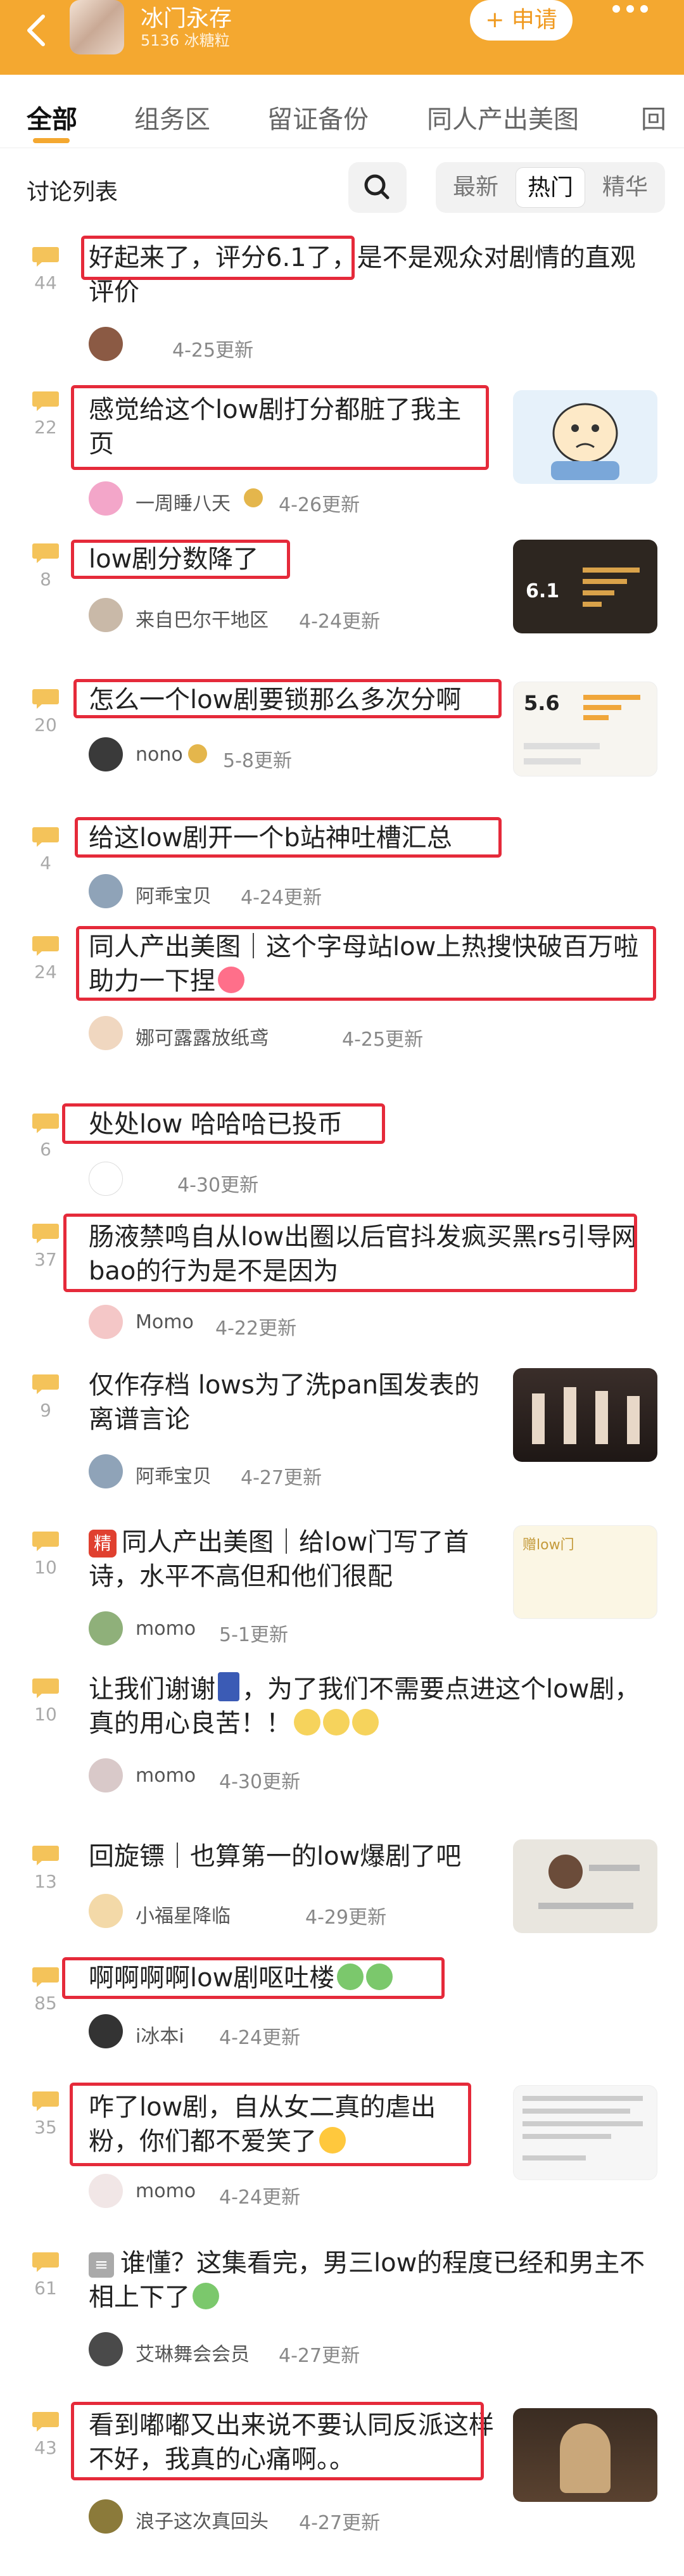 Image resolution: width=684 pixels, height=2576 pixels. What do you see at coordinates (521, 20) in the screenshot?
I see `join-button: + 申请` at bounding box center [521, 20].